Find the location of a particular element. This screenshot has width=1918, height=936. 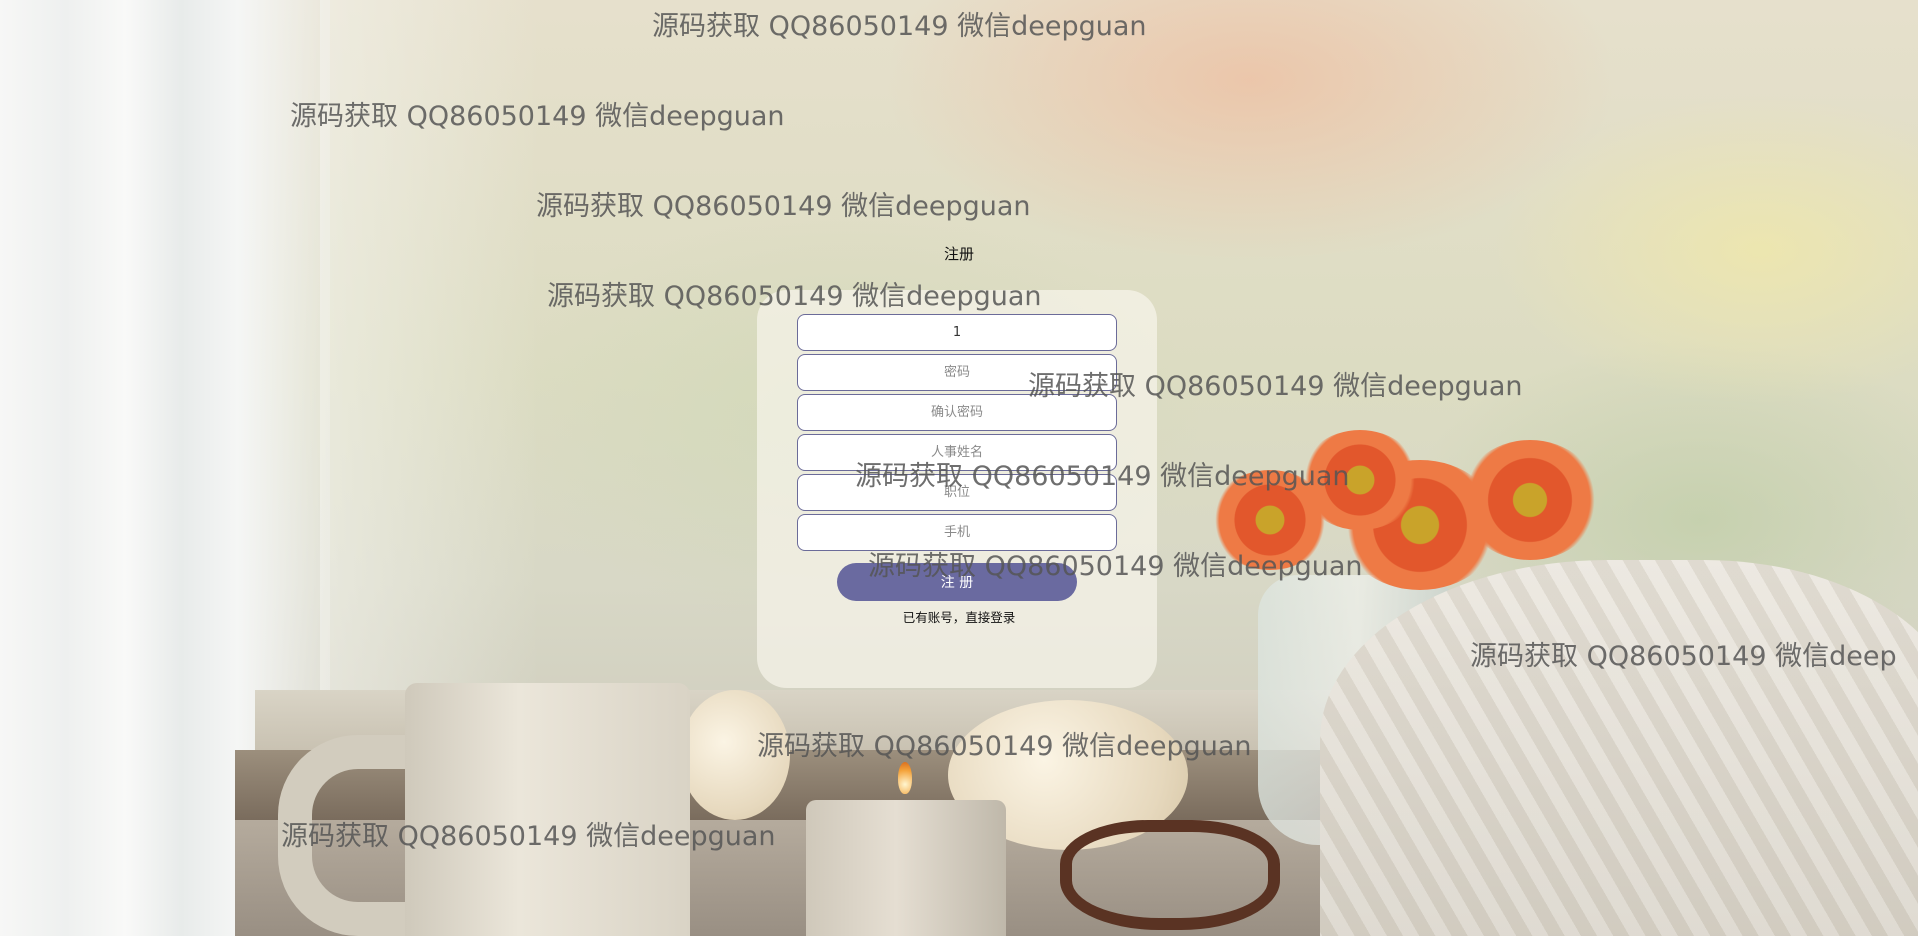

candle is located at coordinates (906, 868).